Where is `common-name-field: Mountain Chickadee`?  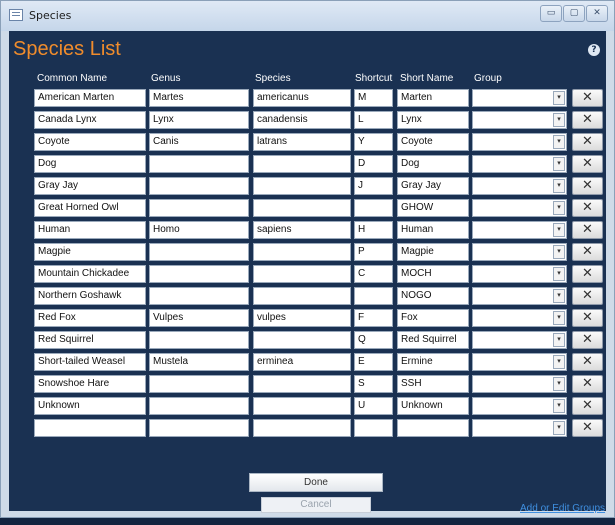
common-name-field: Mountain Chickadee is located at coordinates (90, 274).